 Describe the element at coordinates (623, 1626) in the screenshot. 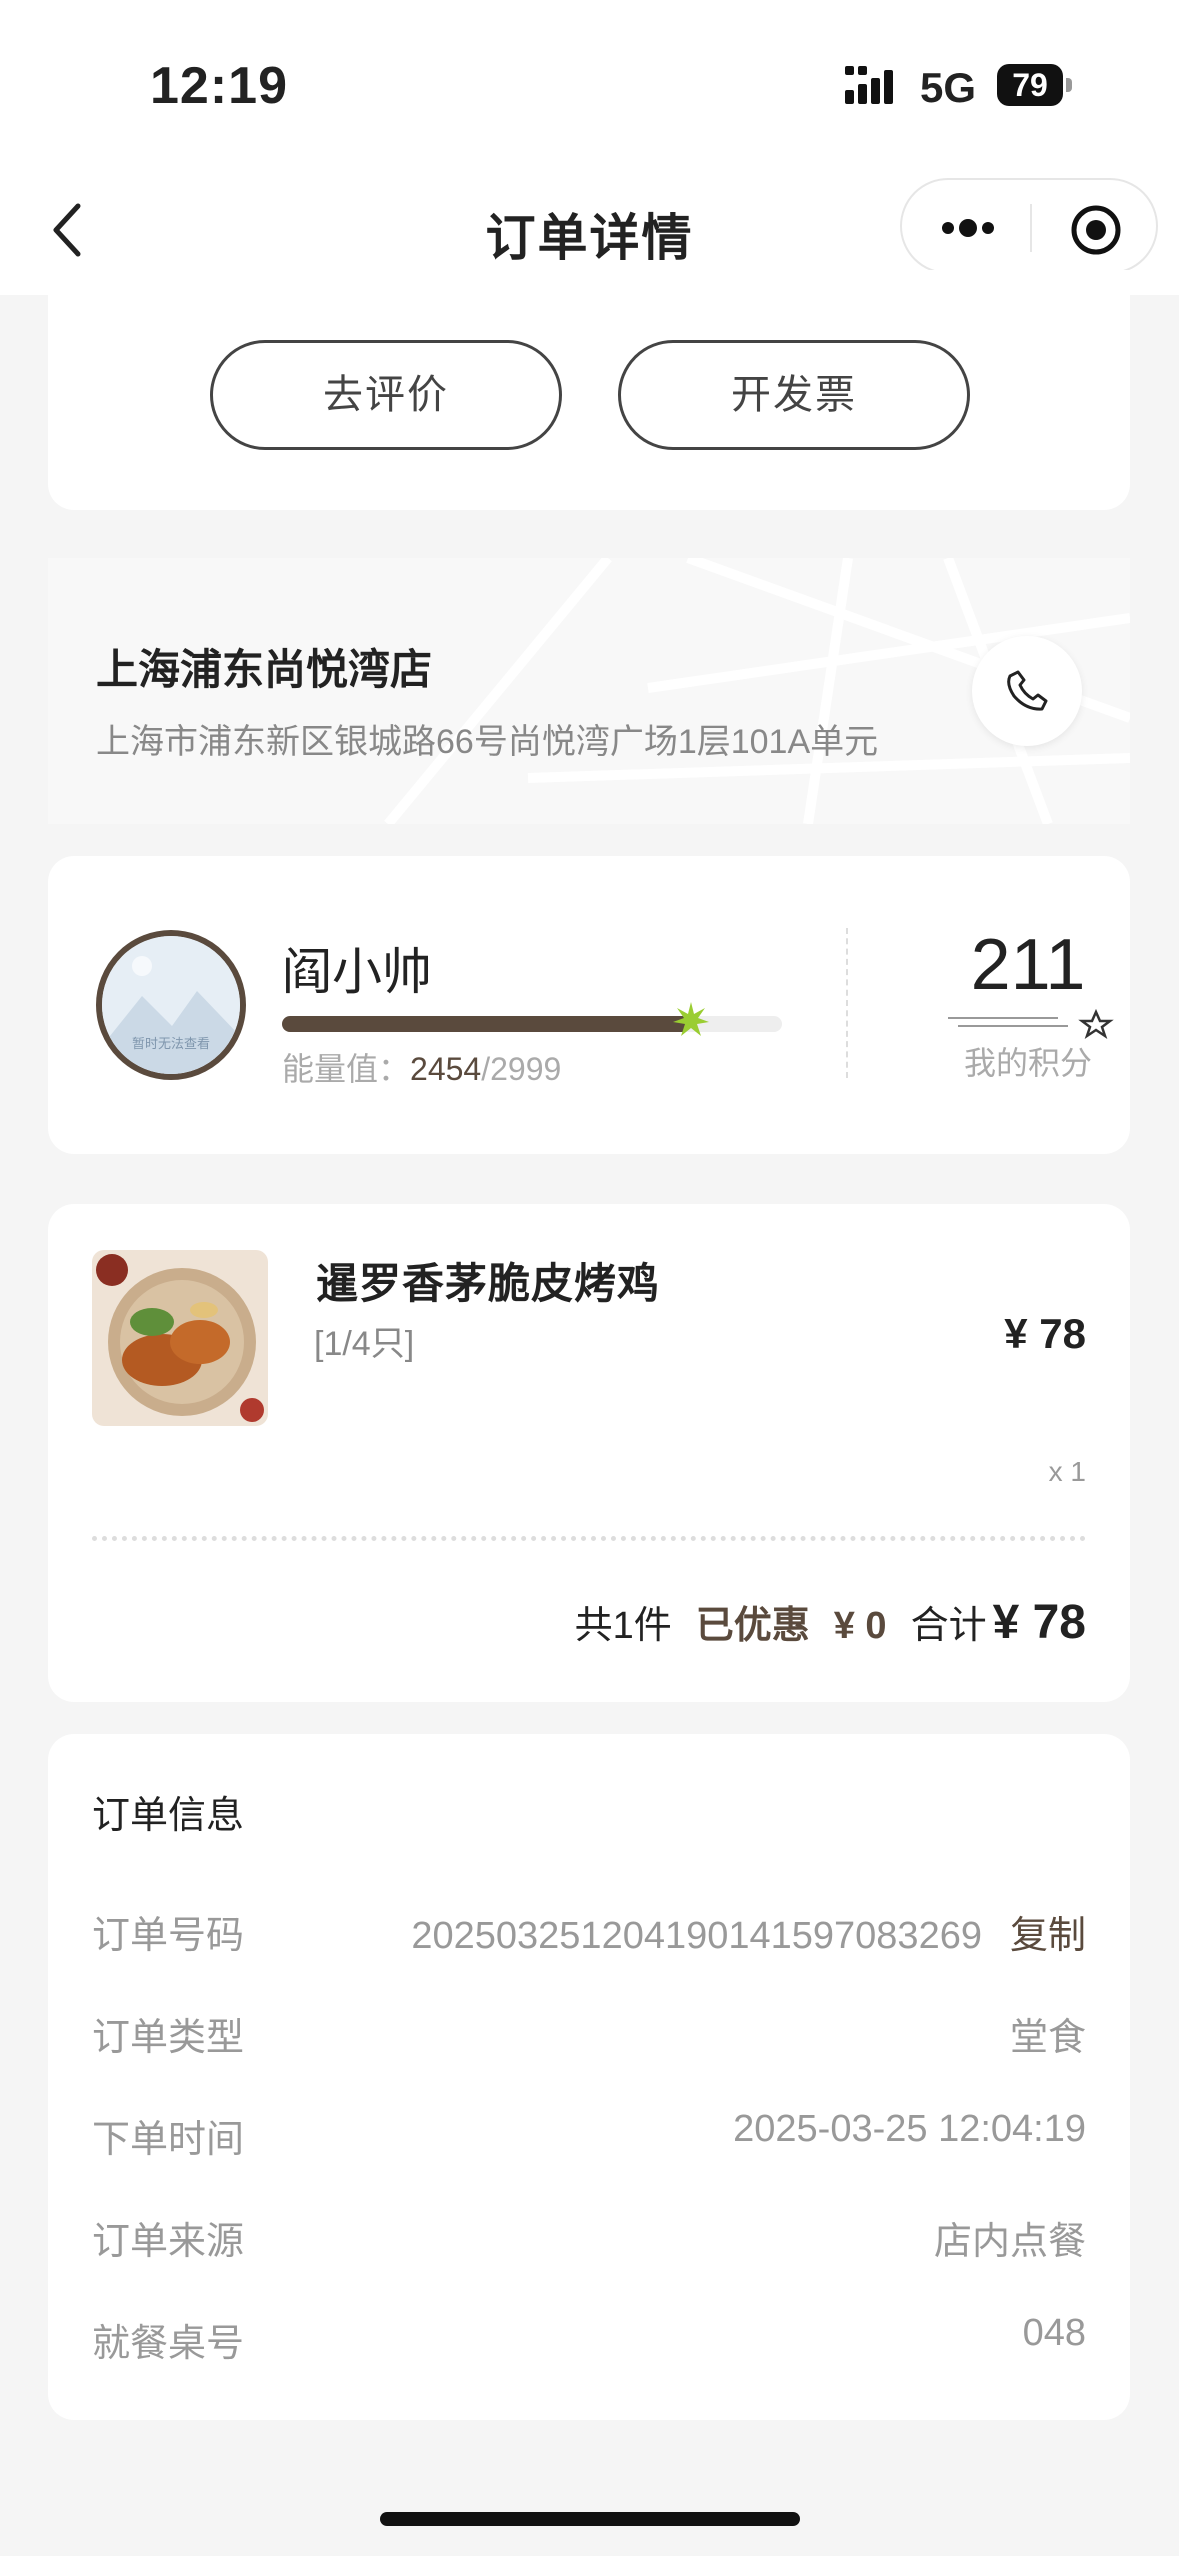

I see `item-count: 共1件` at that location.